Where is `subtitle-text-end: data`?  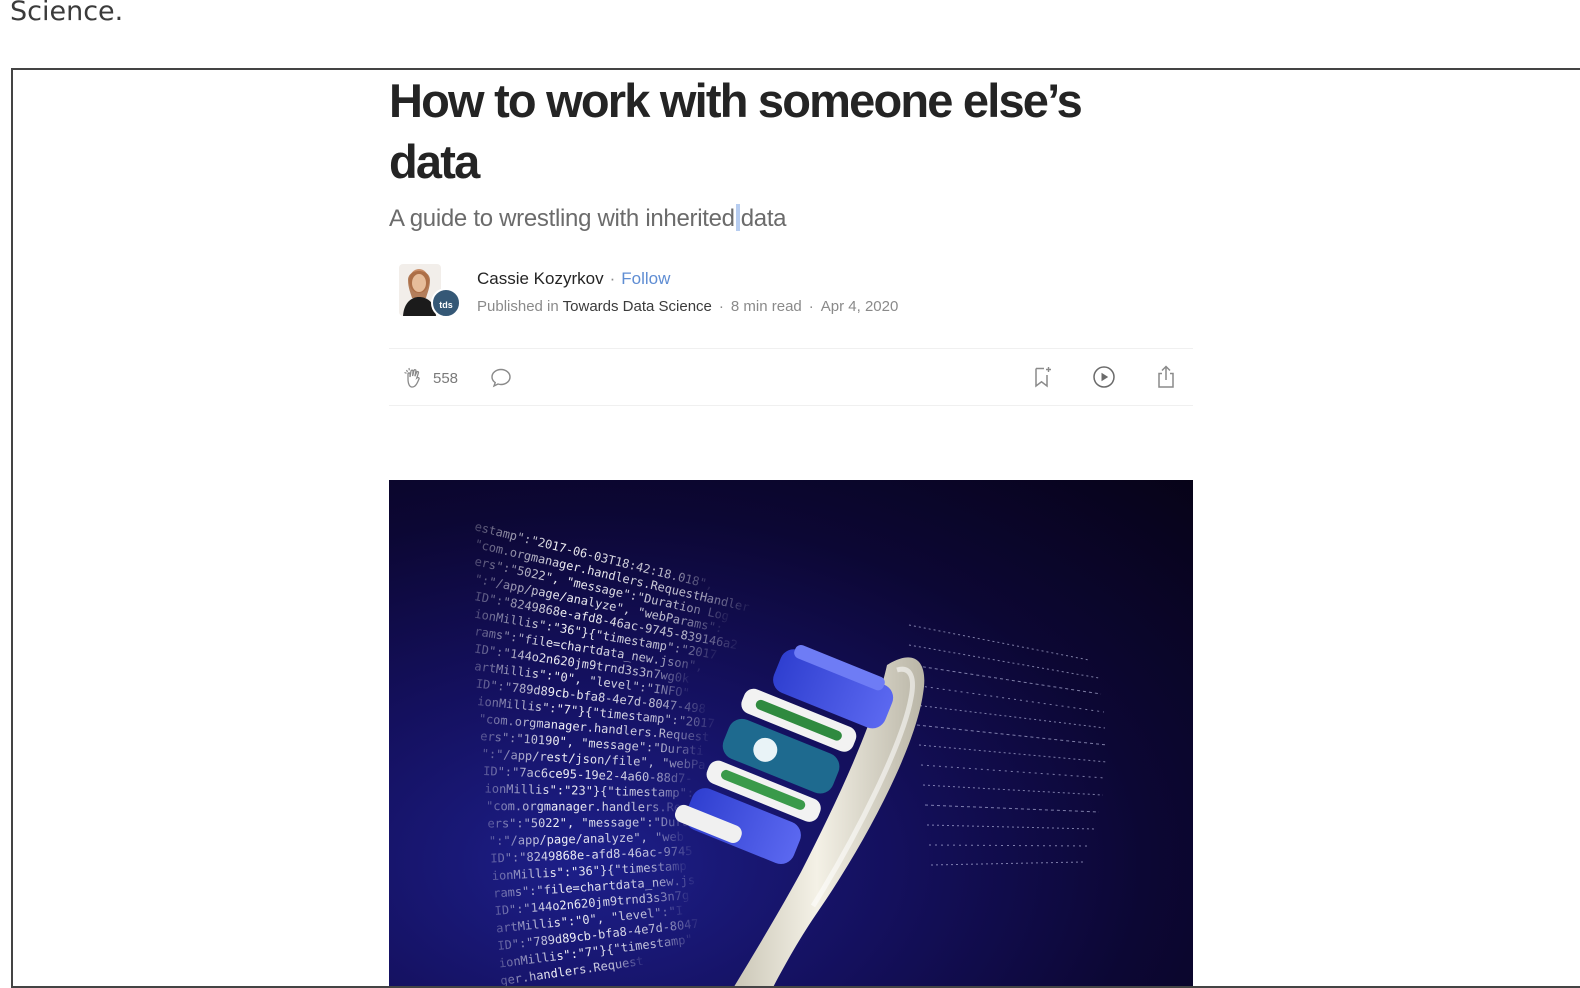 subtitle-text-end: data is located at coordinates (763, 218).